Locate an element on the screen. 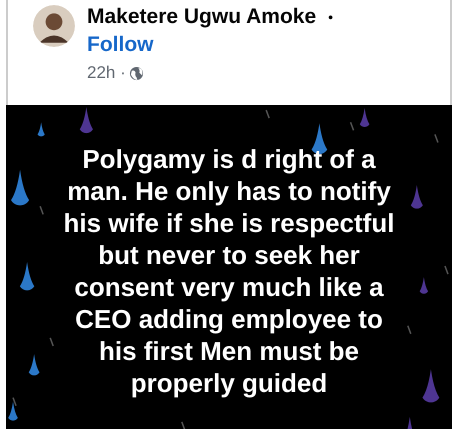 This screenshot has height=429, width=458. follow-link: Follow is located at coordinates (120, 45).